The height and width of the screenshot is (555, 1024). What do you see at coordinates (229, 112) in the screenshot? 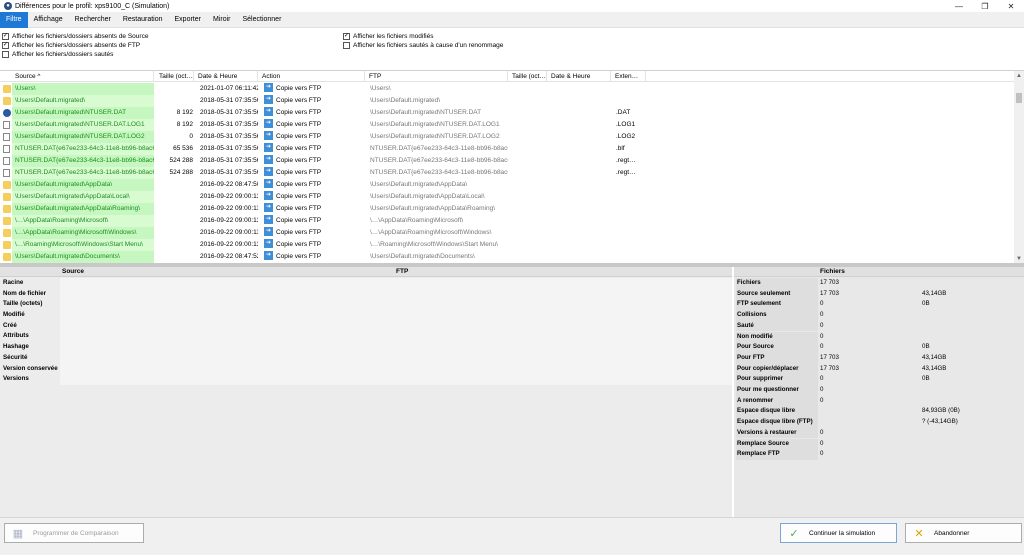
I see `cell-source-date: 2018-05-31 07:35:56` at bounding box center [229, 112].